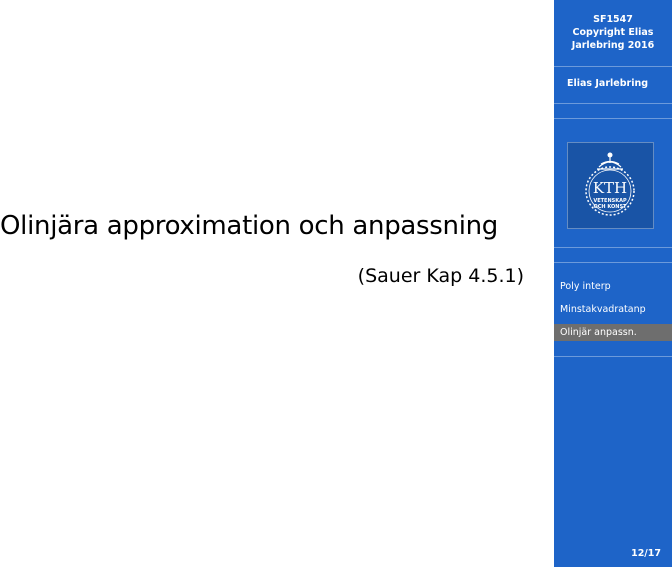 This screenshot has height=567, width=672. Describe the element at coordinates (613, 332) in the screenshot. I see `nav-item-olinjar-anpassn: Olinjär anpassn.` at that location.